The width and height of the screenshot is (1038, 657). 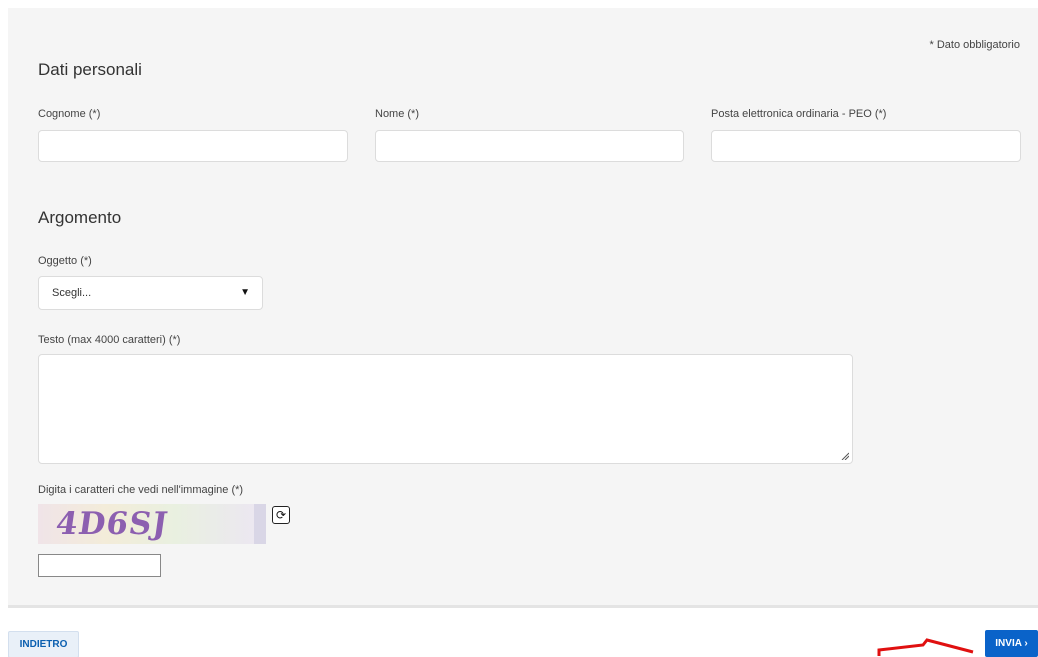 What do you see at coordinates (245, 292) in the screenshot?
I see `dropdown-arrow-icon: ▼` at bounding box center [245, 292].